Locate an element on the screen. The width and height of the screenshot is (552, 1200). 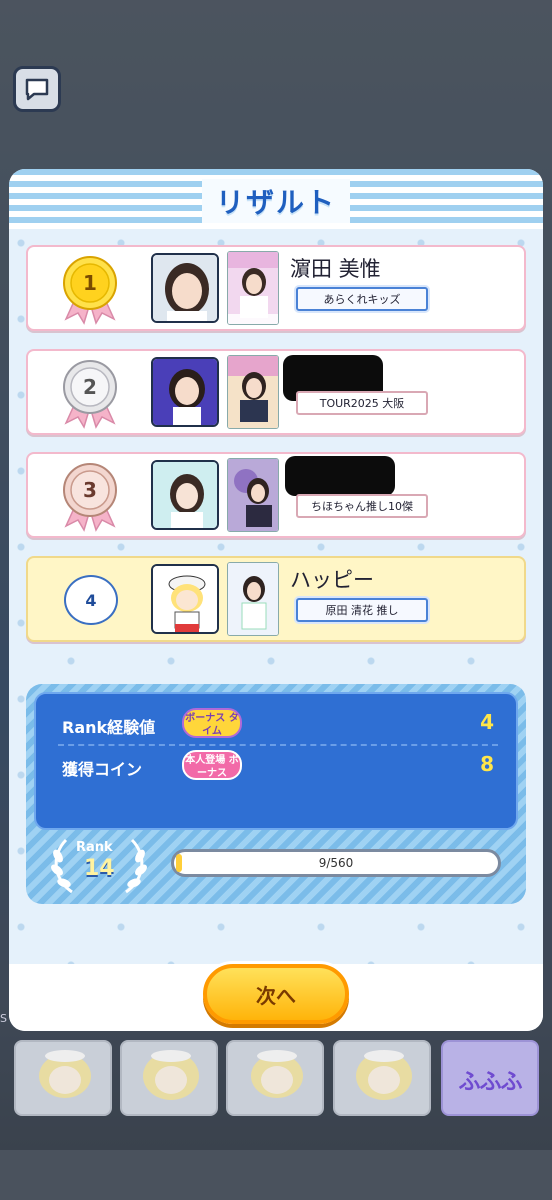
result-row-4: 4 ハッピー 原田 清花 推し is located at coordinates (276, 599).